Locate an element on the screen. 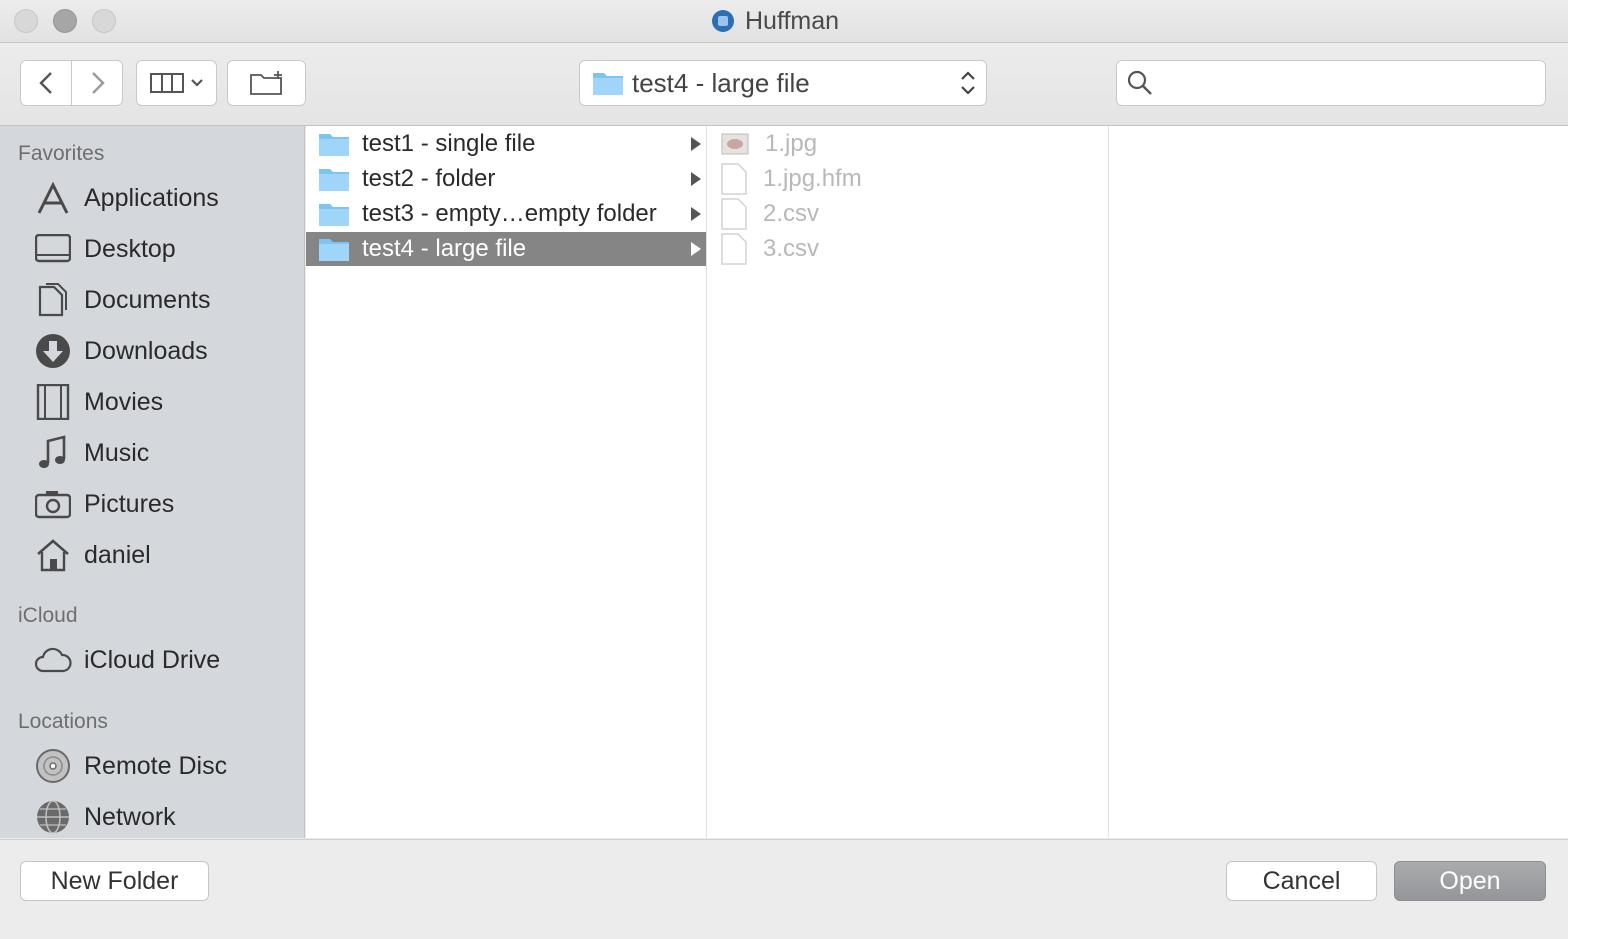  documents-icon is located at coordinates (53, 300).